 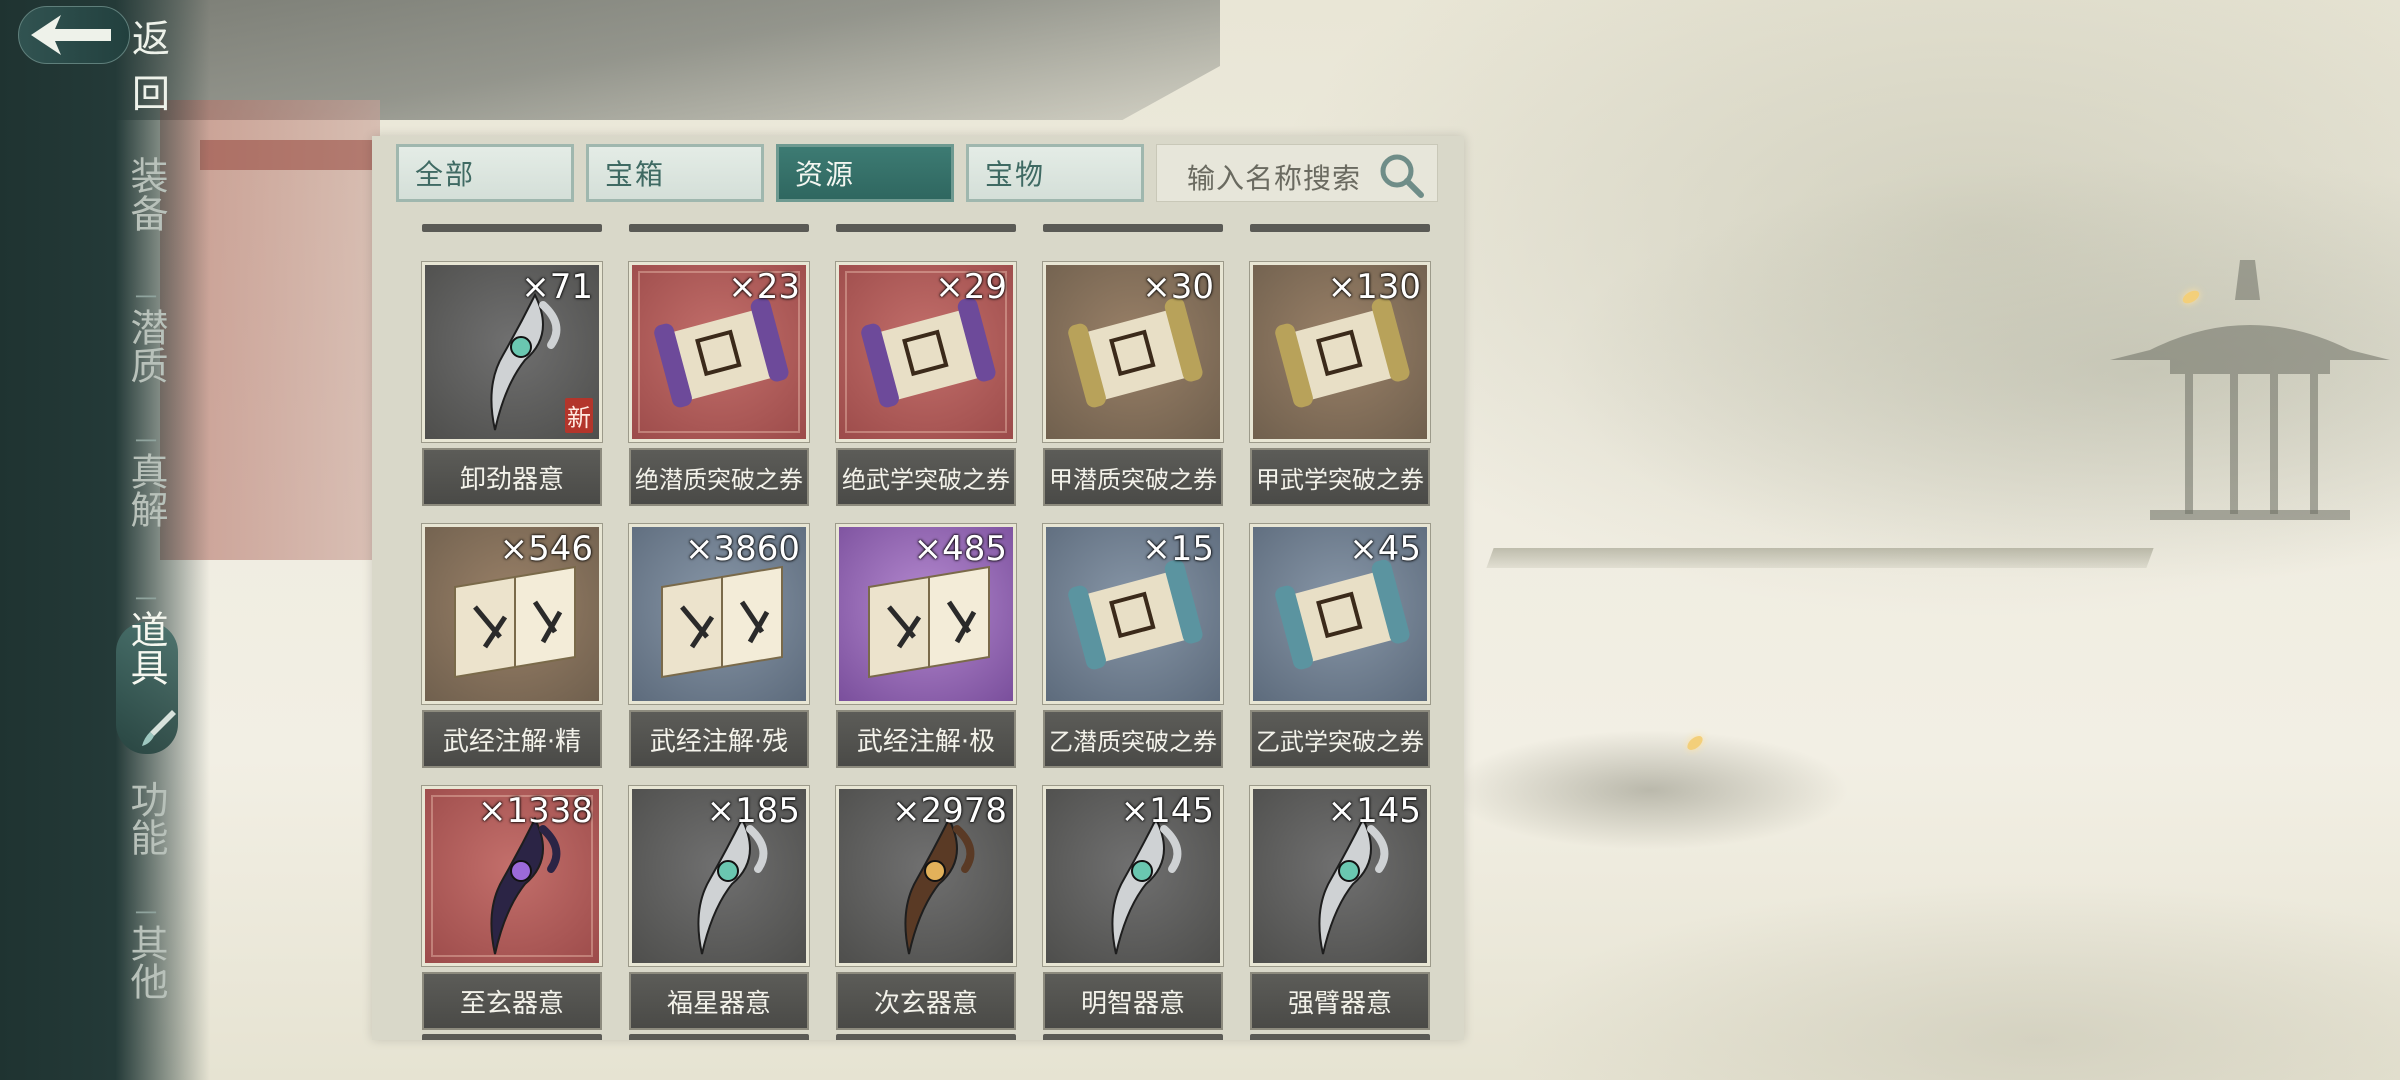 I want to click on item-card: ×15 乙潜质突破之券, so click(x=1133, y=651).